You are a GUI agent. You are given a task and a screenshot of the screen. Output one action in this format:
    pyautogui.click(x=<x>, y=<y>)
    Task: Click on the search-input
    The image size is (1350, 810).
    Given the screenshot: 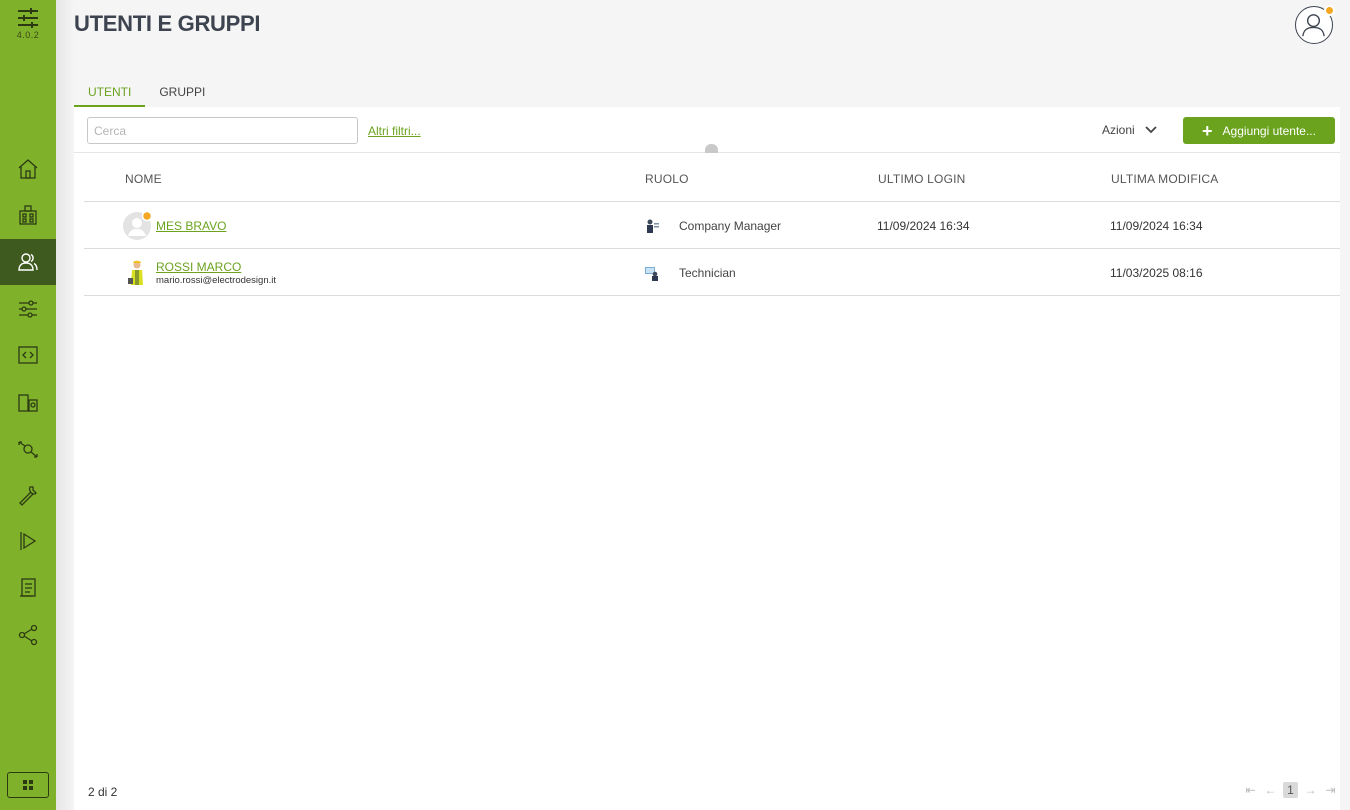 What is the action you would take?
    pyautogui.click(x=222, y=130)
    